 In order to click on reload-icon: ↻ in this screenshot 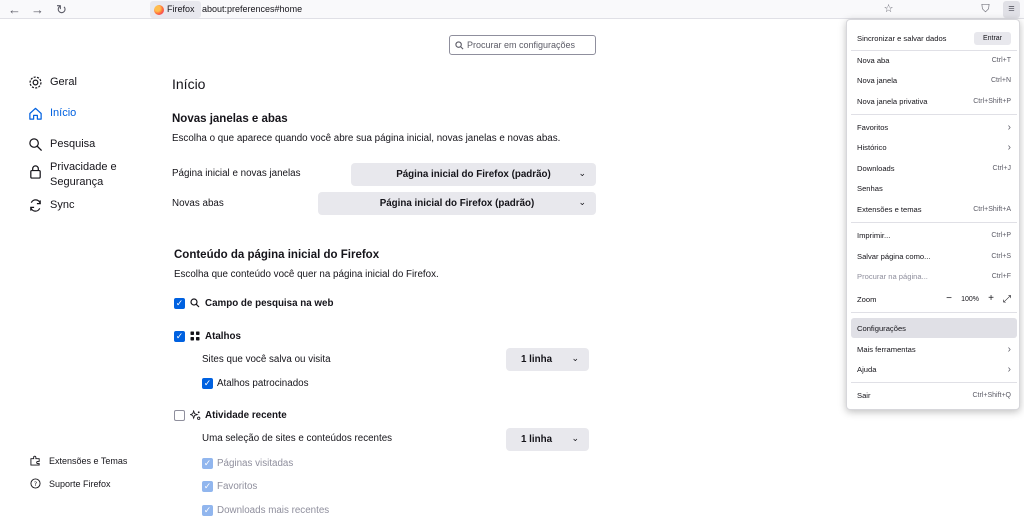, I will do `click(61, 9)`.